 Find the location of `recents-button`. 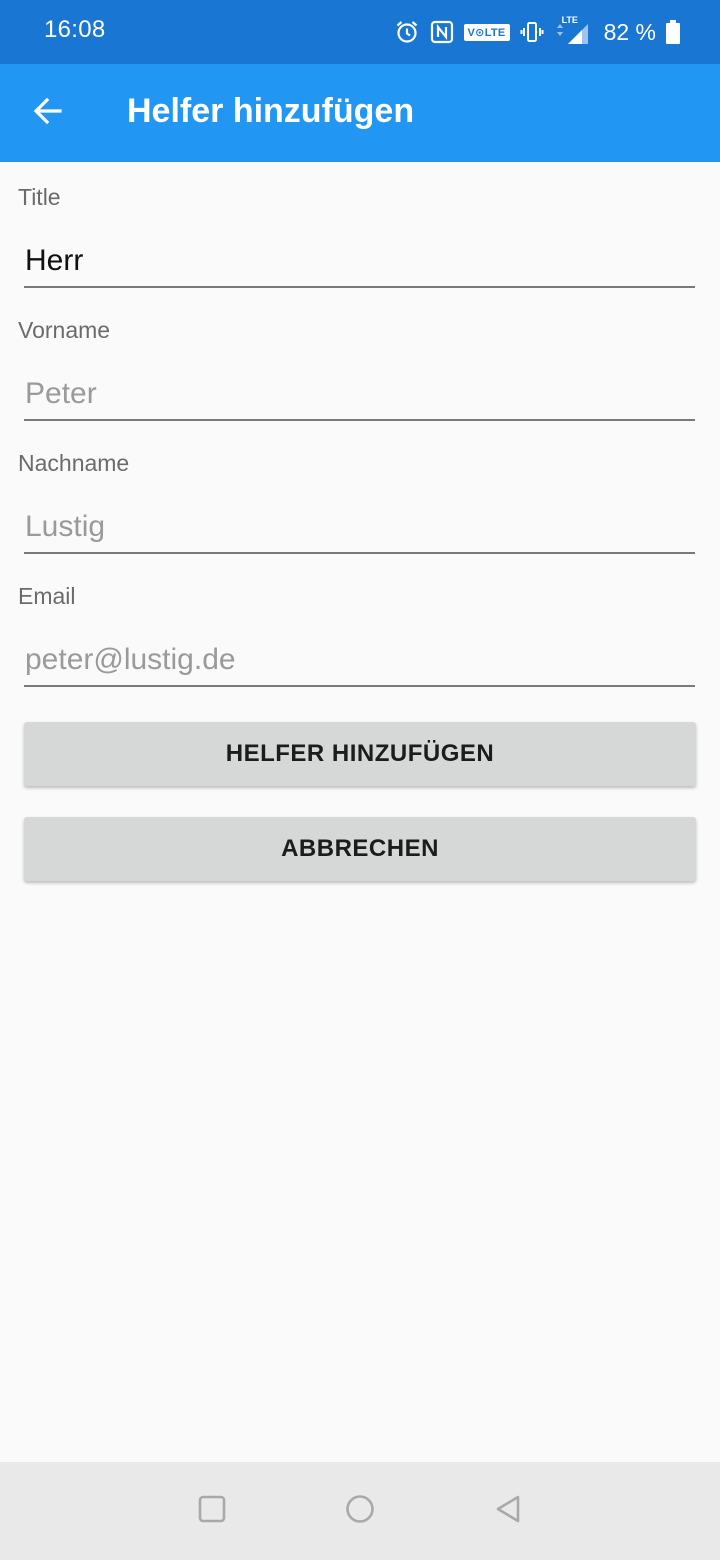

recents-button is located at coordinates (212, 1511).